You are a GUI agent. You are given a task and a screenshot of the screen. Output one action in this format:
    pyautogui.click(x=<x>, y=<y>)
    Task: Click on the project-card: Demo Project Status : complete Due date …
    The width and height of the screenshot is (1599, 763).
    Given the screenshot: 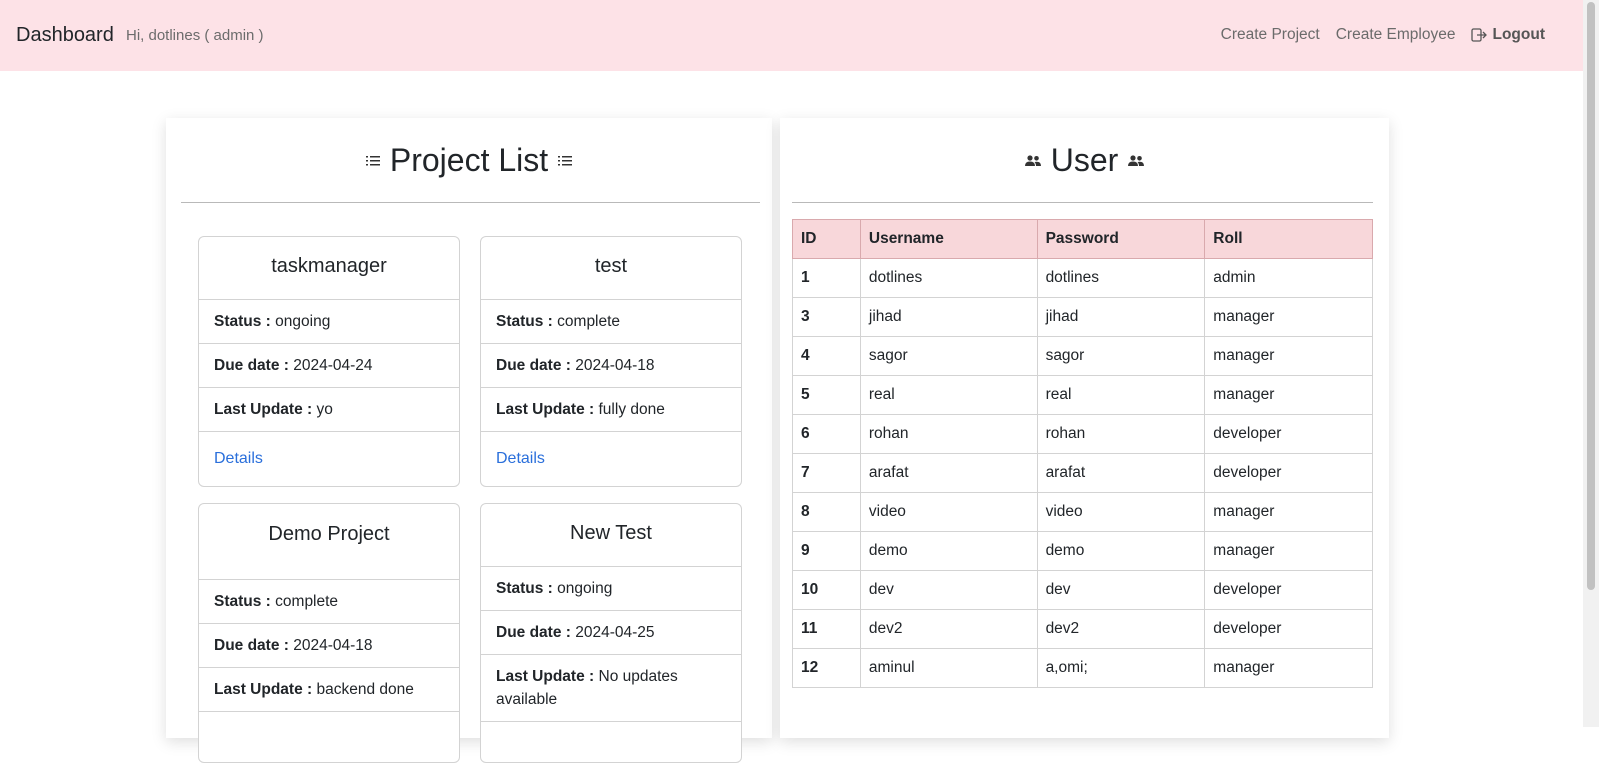 What is the action you would take?
    pyautogui.click(x=329, y=633)
    